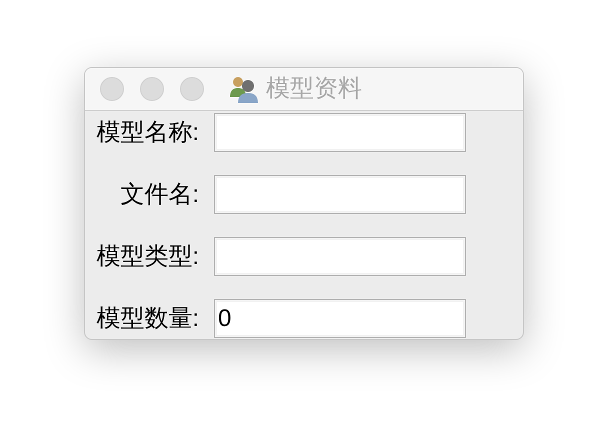 The height and width of the screenshot is (440, 608). Describe the element at coordinates (152, 89) in the screenshot. I see `minimize-button` at that location.